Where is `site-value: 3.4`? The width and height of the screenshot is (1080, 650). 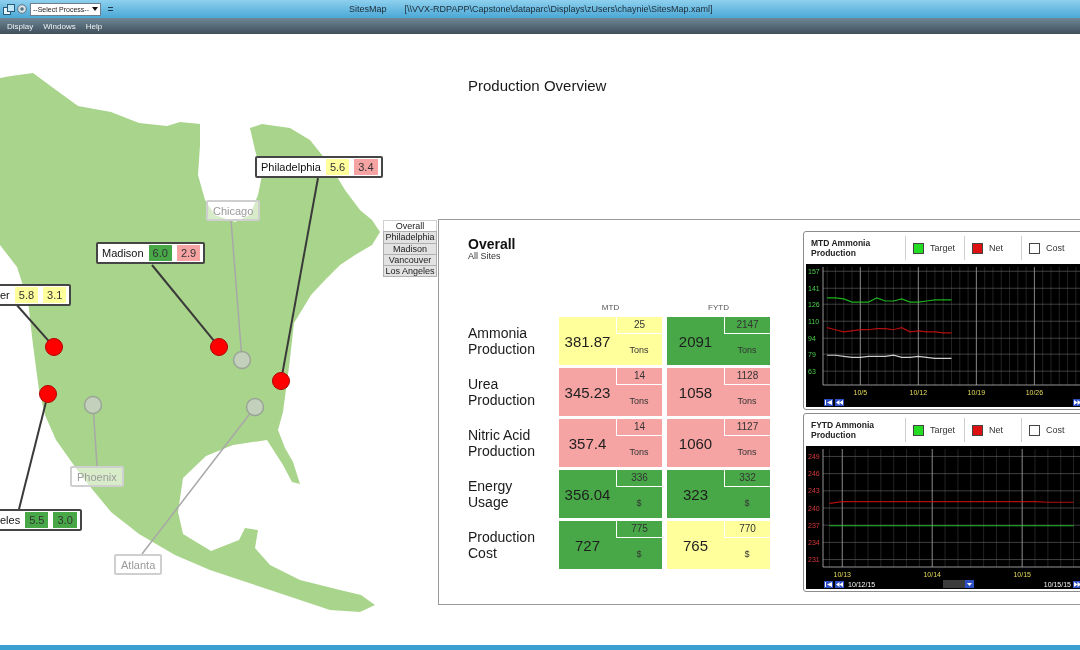
site-value: 3.4 is located at coordinates (366, 167).